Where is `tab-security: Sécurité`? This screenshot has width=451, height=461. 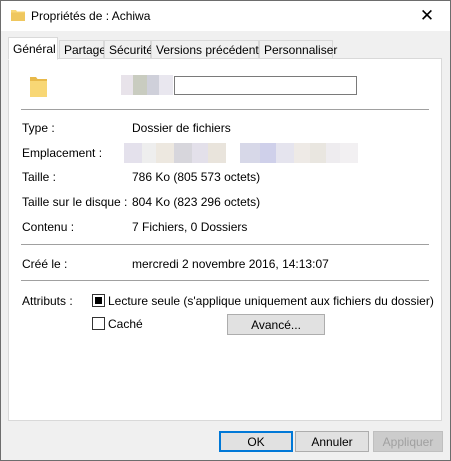
tab-security: Sécurité is located at coordinates (128, 49).